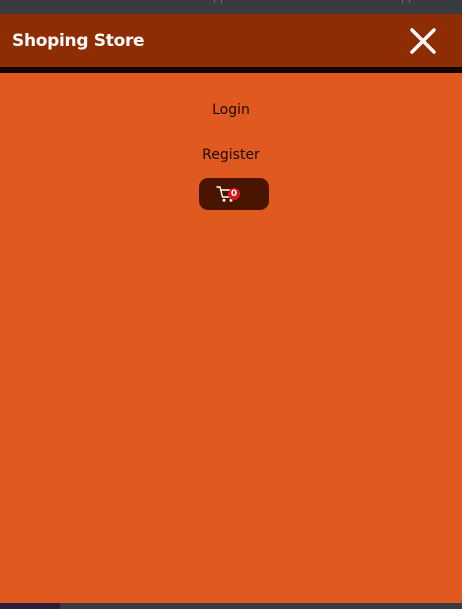  I want to click on app-header: Shoping Store, so click(231, 40).